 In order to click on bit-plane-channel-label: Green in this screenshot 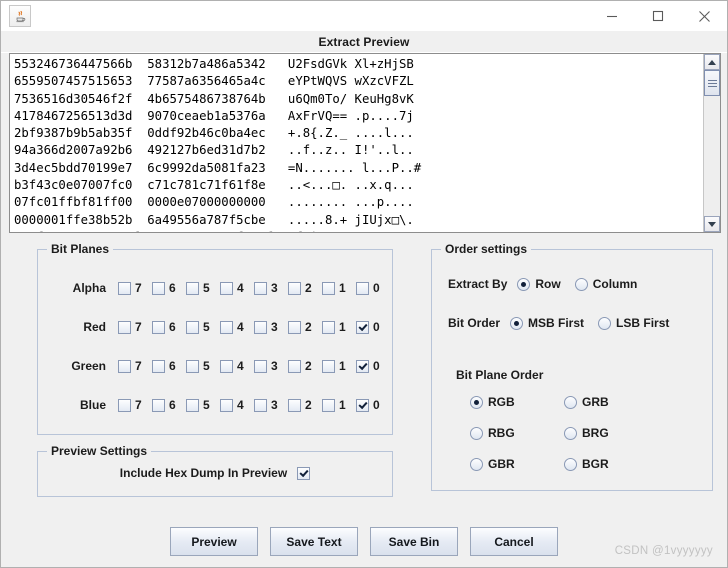, I will do `click(88, 366)`.